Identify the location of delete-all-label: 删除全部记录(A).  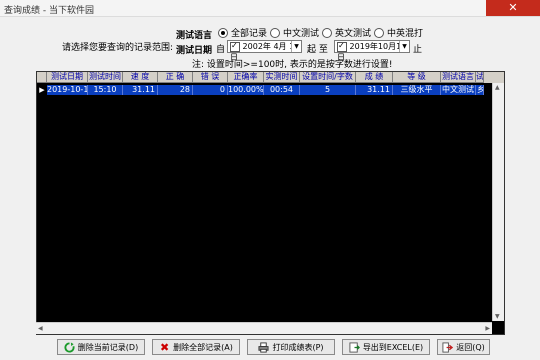
(203, 347).